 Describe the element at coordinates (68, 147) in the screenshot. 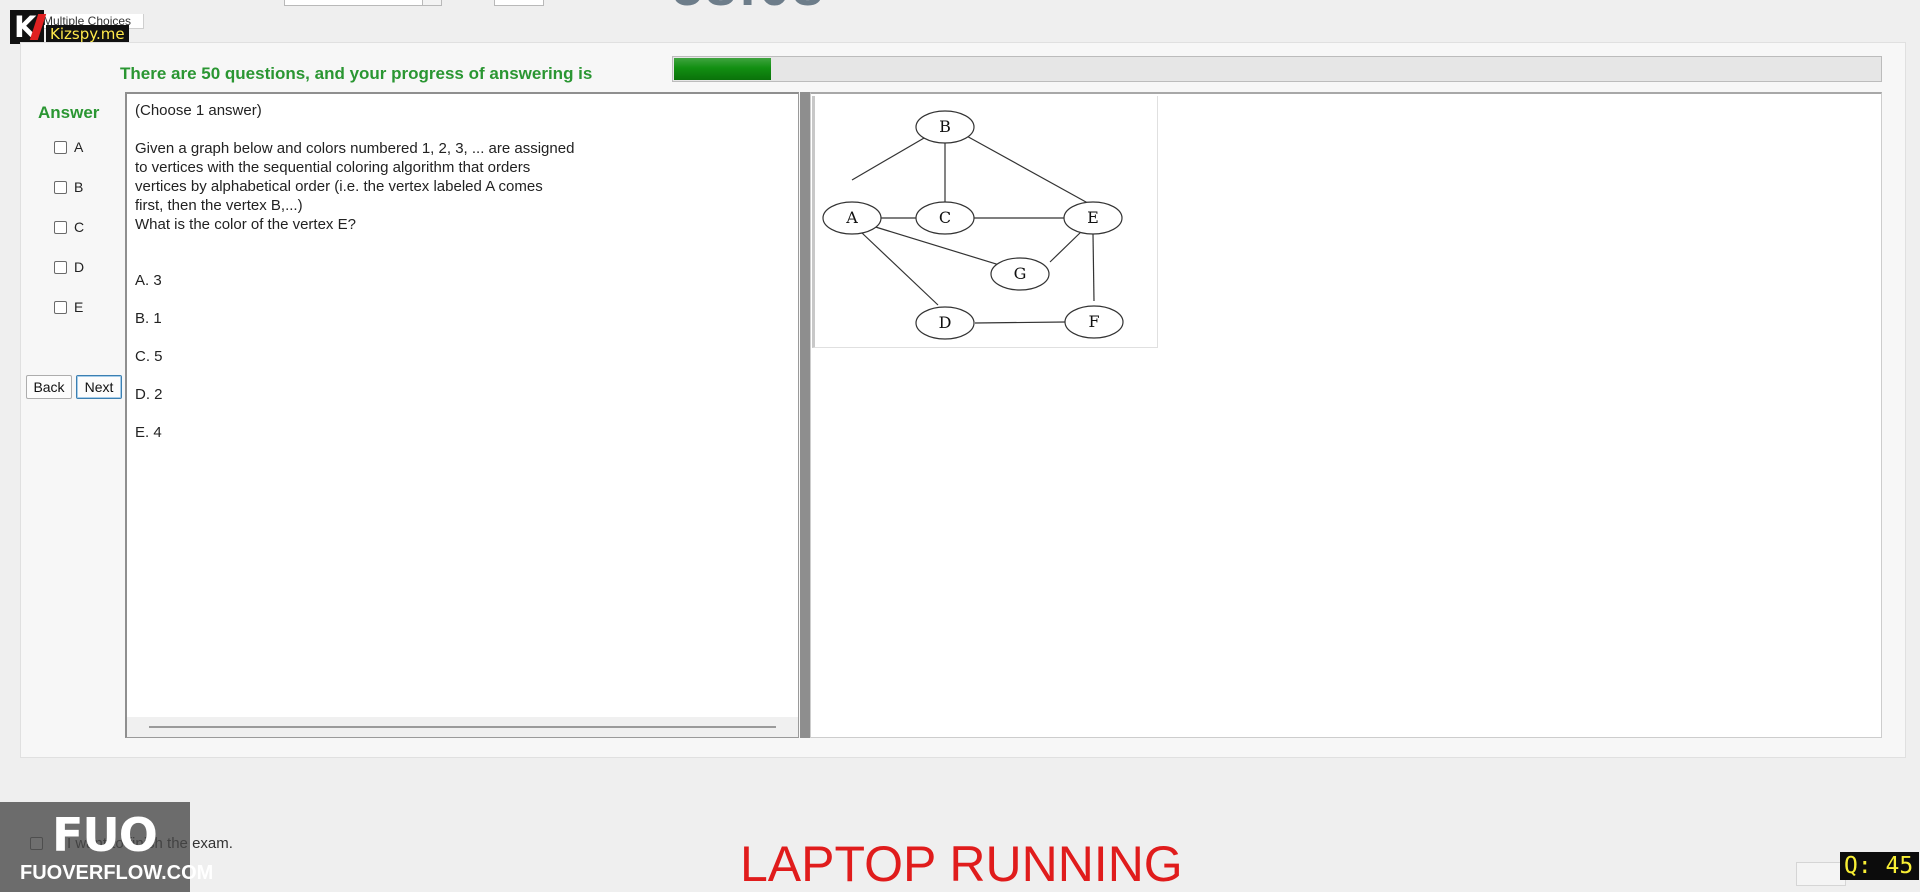

I see `answer-option-a: A` at that location.